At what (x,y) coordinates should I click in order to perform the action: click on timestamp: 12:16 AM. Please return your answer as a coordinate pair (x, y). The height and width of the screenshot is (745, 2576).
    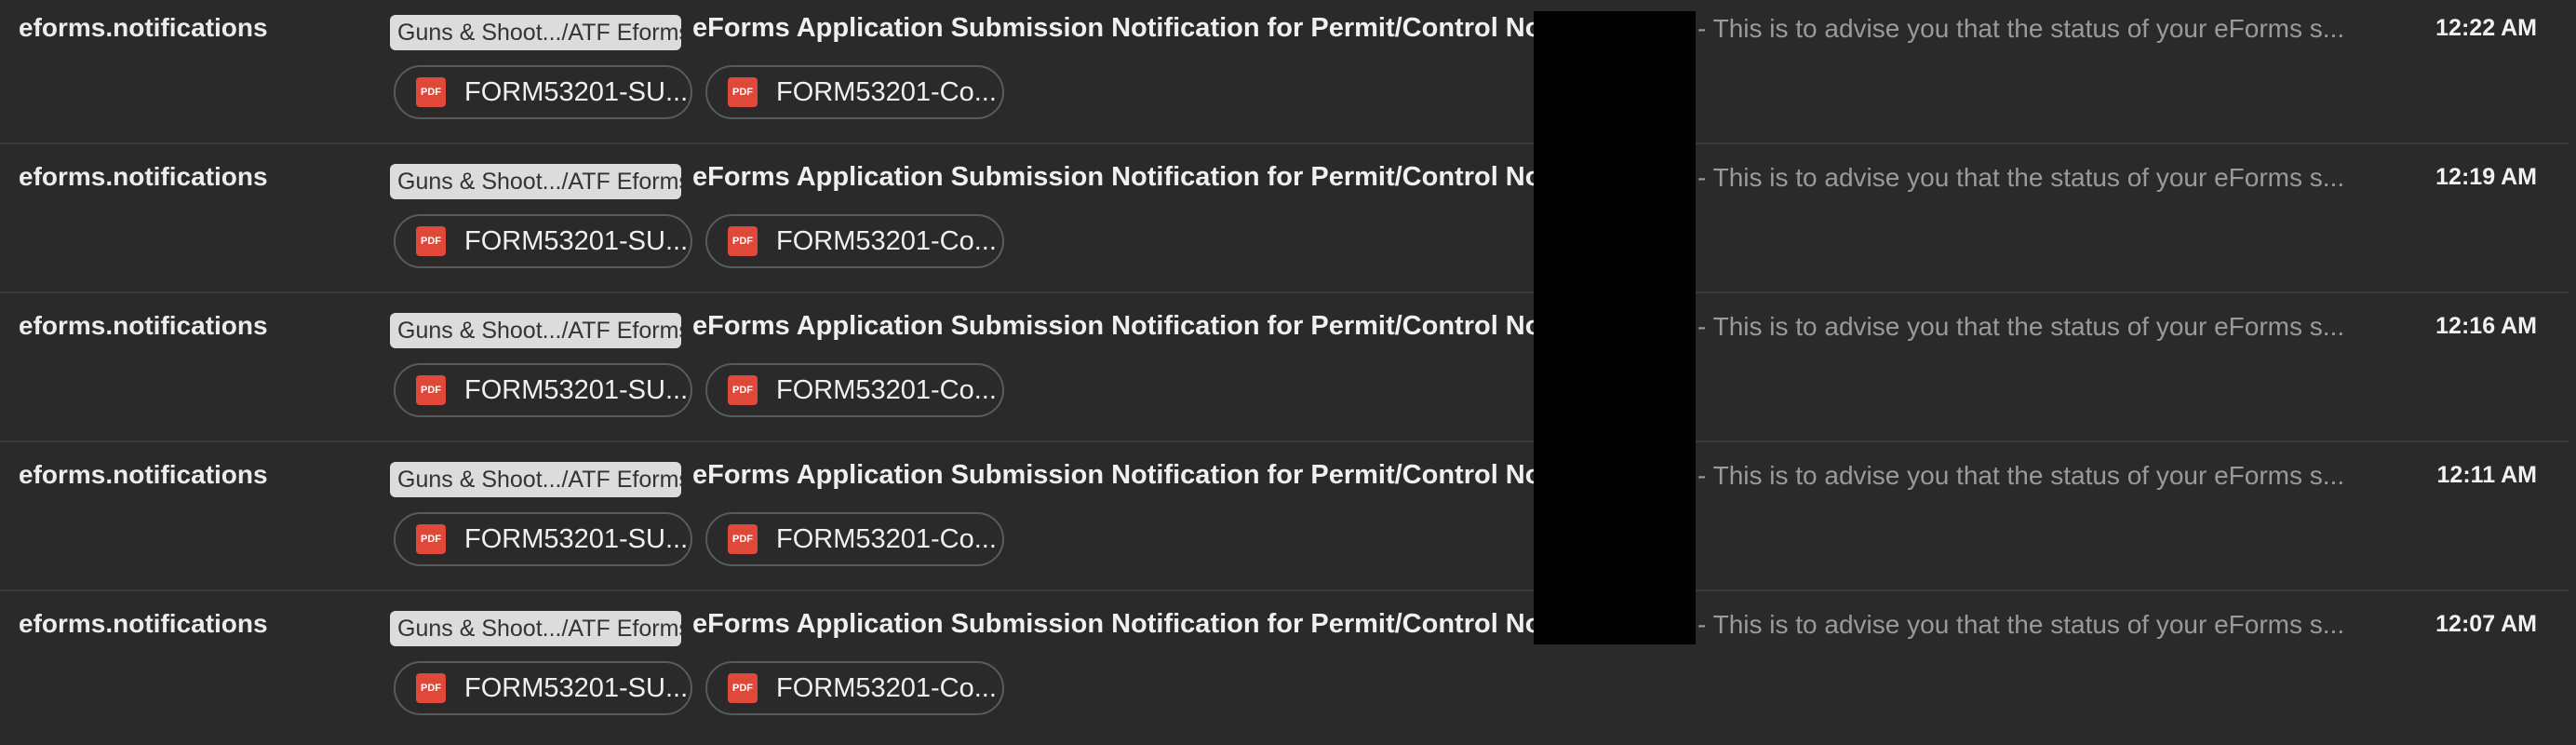
    Looking at the image, I should click on (2486, 326).